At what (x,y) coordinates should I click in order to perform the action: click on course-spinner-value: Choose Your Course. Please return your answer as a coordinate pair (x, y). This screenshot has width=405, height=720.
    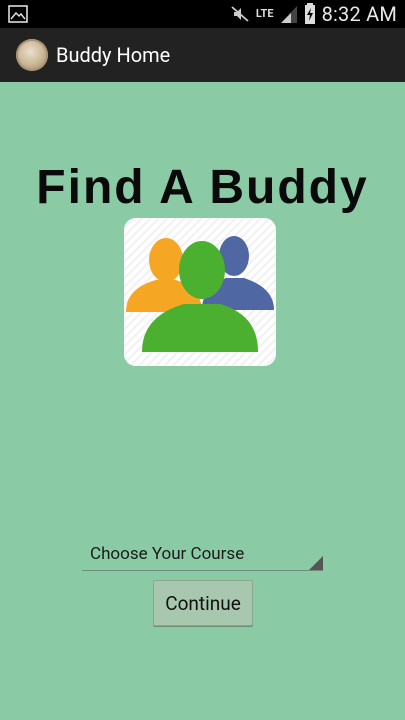
    Looking at the image, I should click on (167, 554).